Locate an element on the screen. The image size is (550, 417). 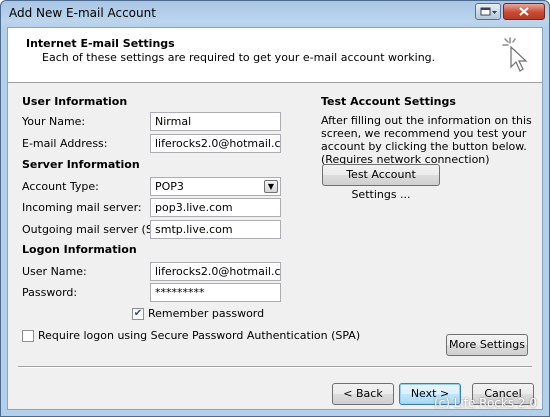
server-information-heading: Server Information is located at coordinates (81, 164).